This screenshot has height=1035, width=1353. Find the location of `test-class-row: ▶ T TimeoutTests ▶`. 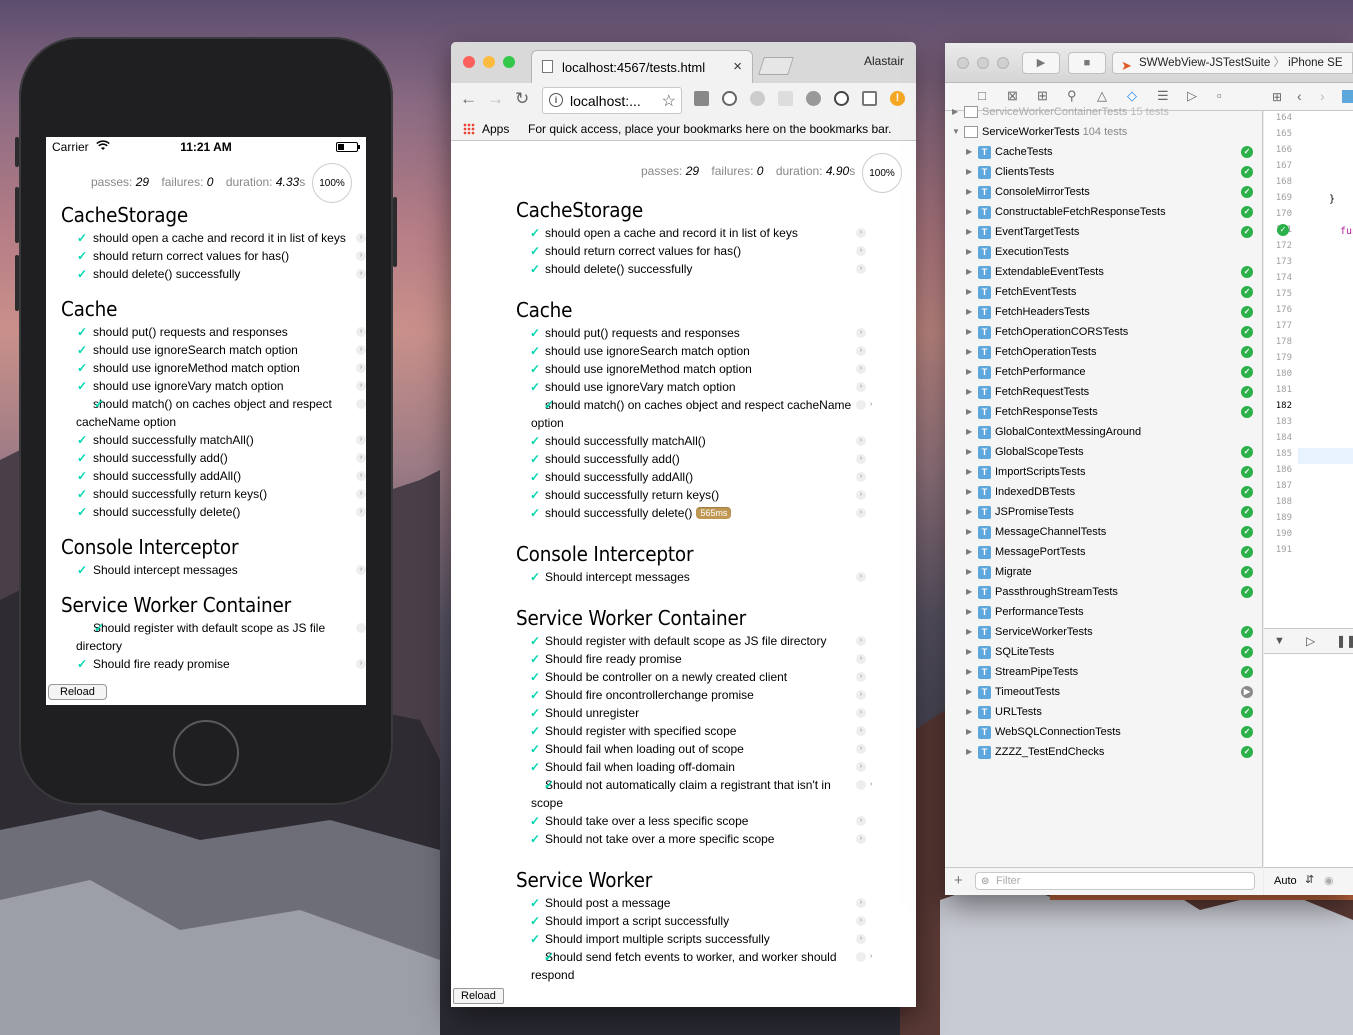

test-class-row: ▶ T TimeoutTests ▶ is located at coordinates (1104, 693).